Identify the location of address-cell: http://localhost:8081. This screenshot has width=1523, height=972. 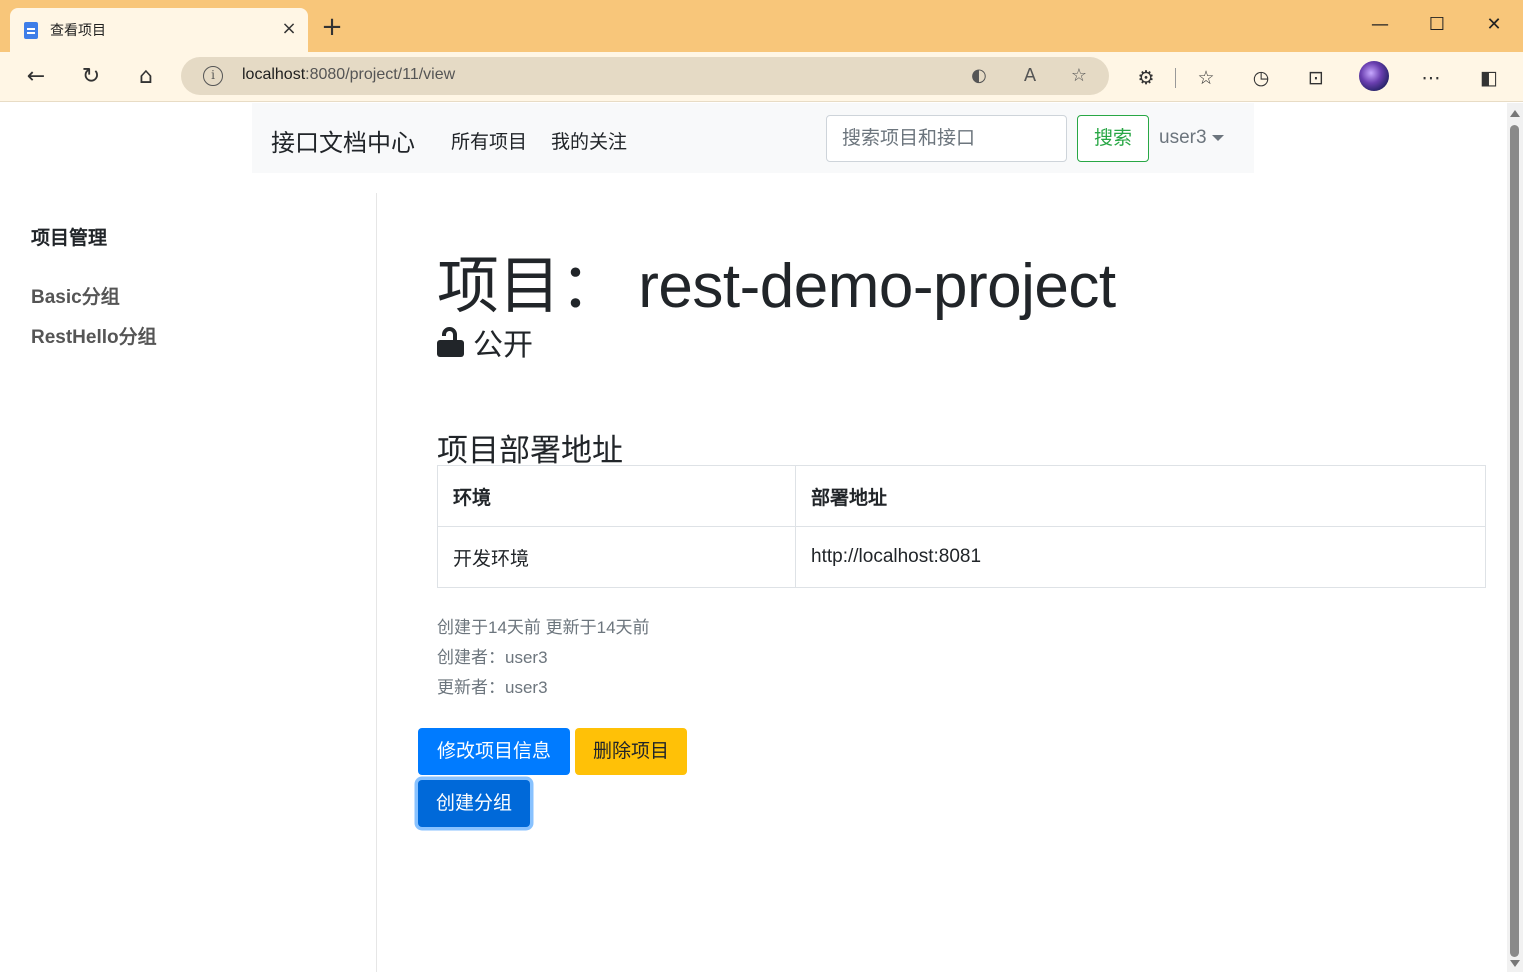
(1140, 557).